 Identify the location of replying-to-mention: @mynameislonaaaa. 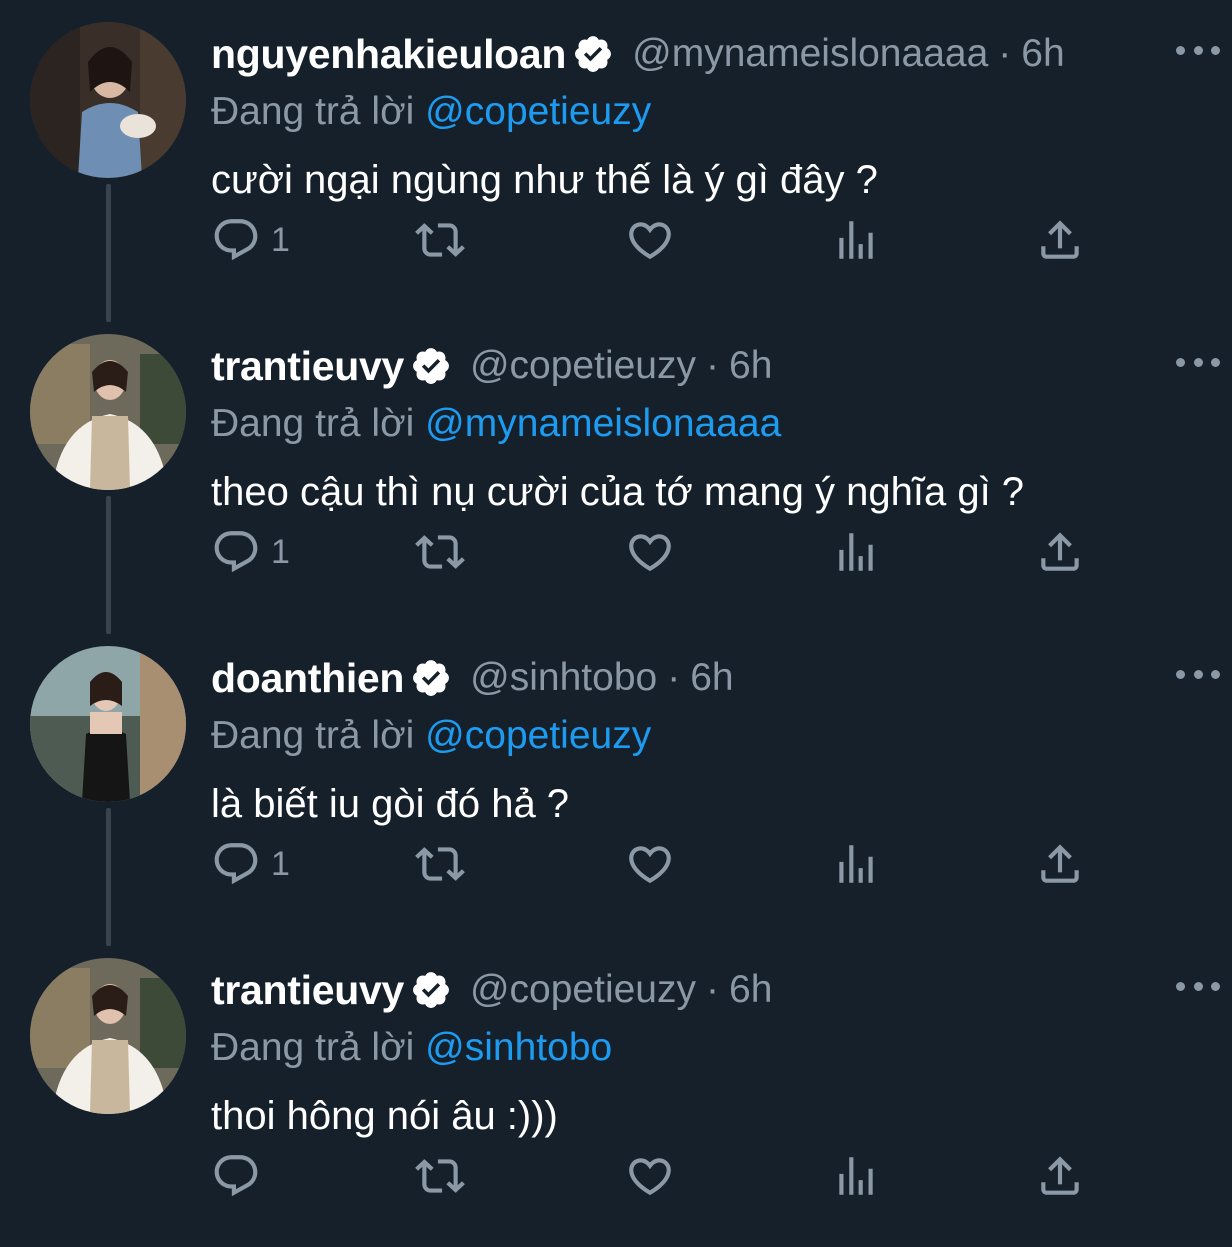
(603, 423).